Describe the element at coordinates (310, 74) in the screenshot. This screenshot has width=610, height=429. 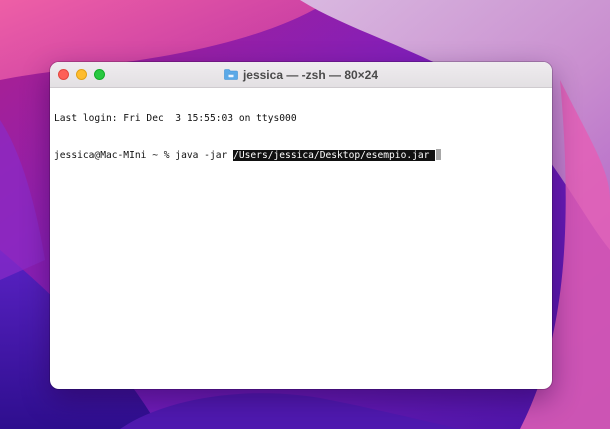
I see `window-title-text: jessica — -zsh — 80×24` at that location.